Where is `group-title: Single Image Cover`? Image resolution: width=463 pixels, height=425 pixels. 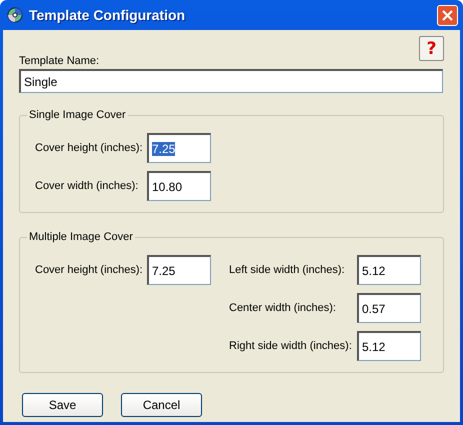
group-title: Single Image Cover is located at coordinates (77, 115).